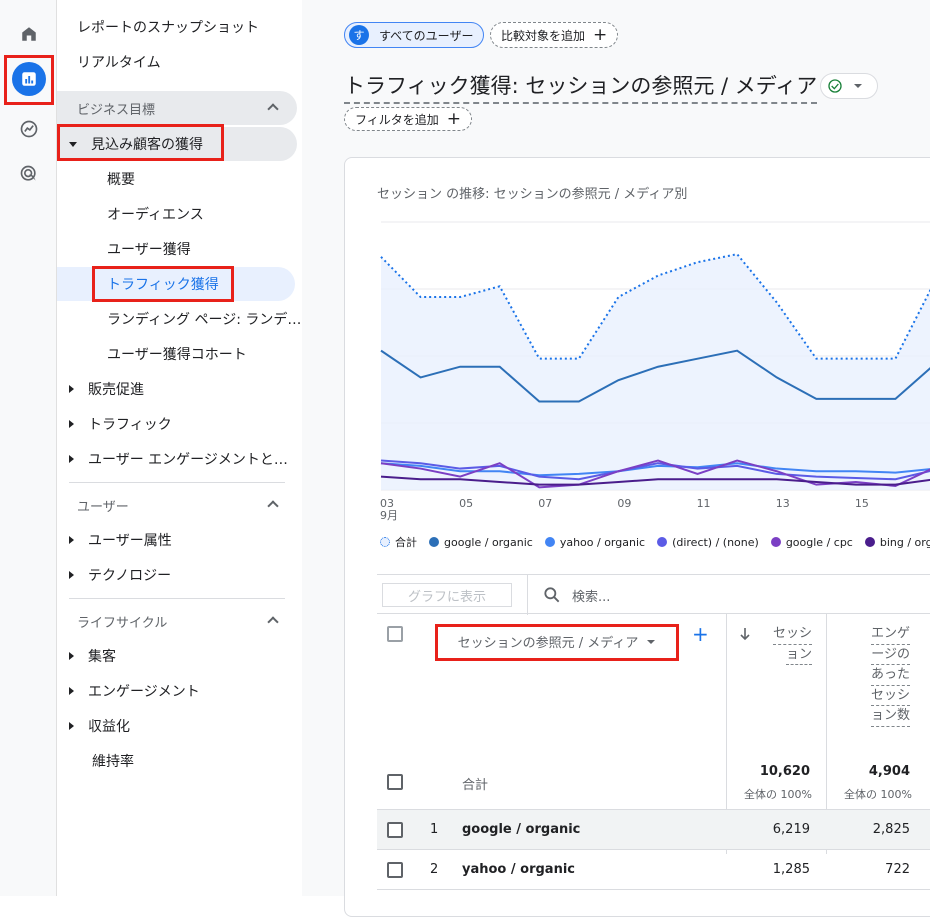 The image size is (930, 917). I want to click on chevron-up-icon, so click(273, 109).